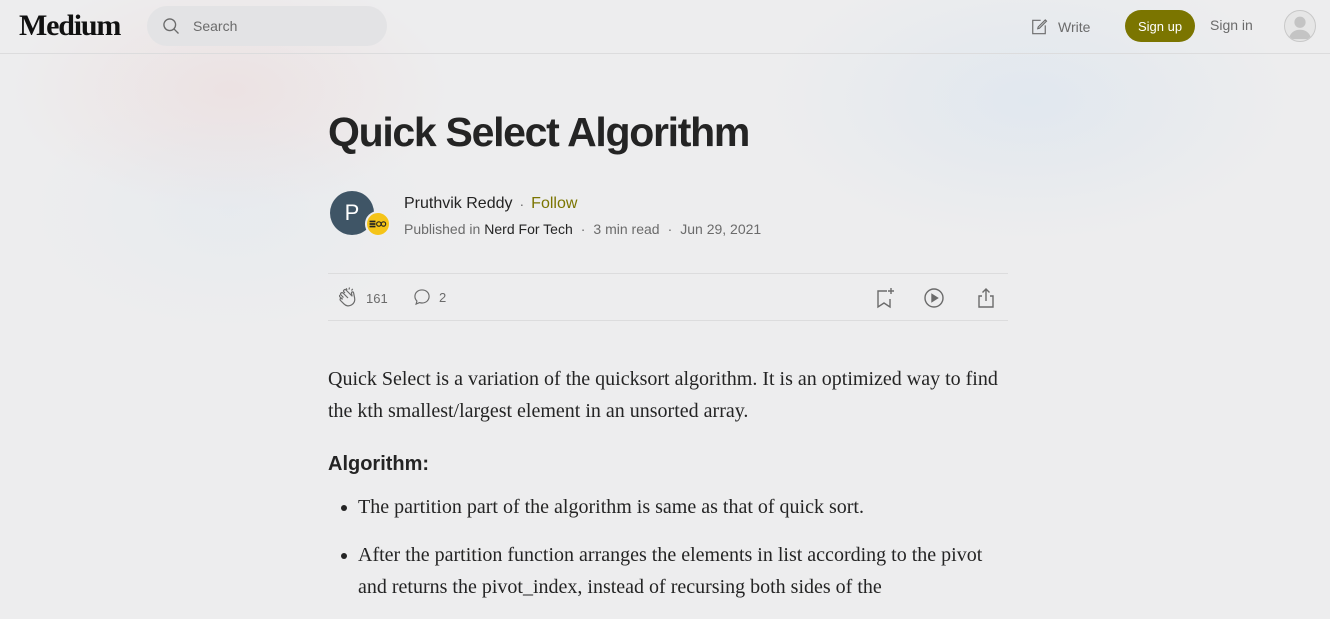 The height and width of the screenshot is (619, 1330). What do you see at coordinates (1074, 27) in the screenshot?
I see `write-label: Write` at bounding box center [1074, 27].